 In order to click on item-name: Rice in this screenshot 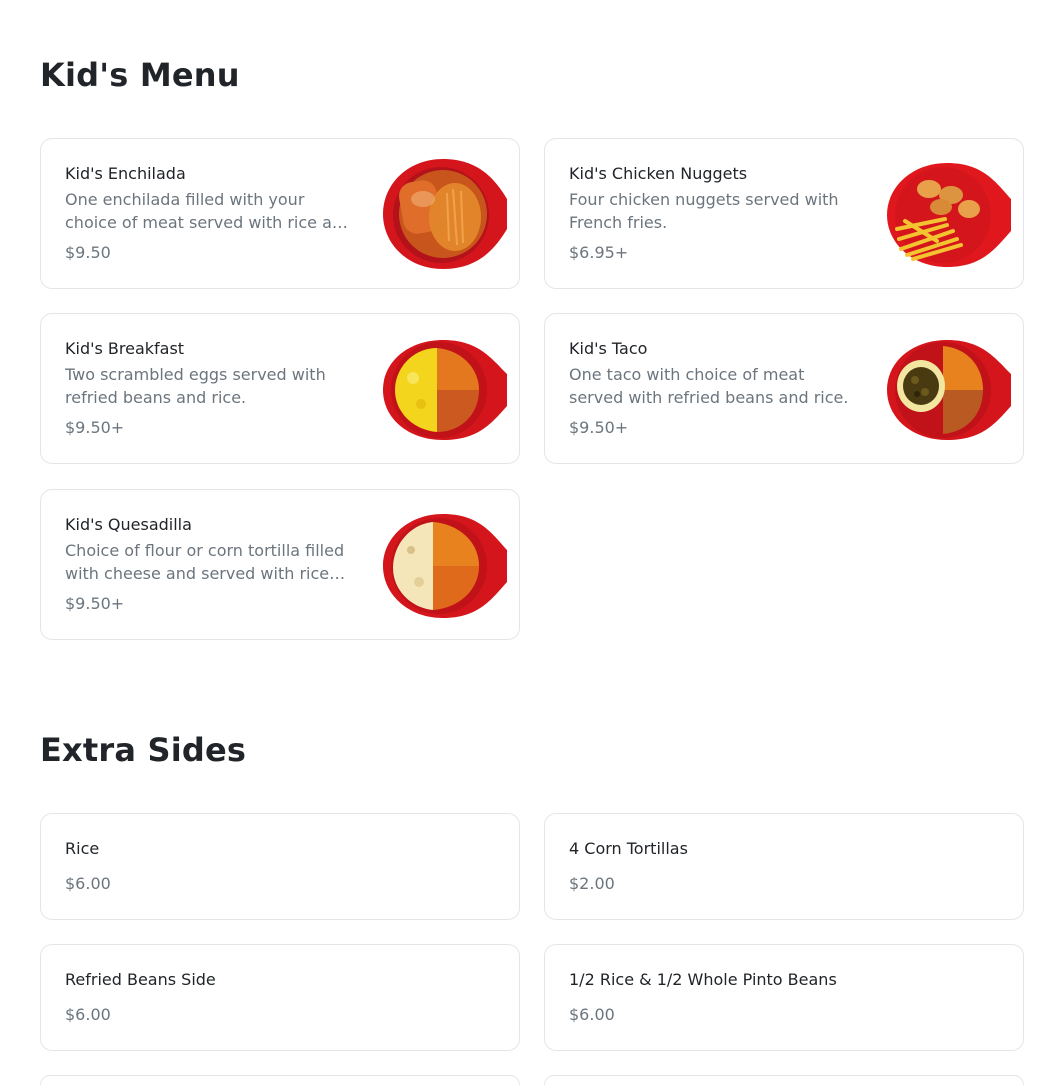, I will do `click(82, 848)`.